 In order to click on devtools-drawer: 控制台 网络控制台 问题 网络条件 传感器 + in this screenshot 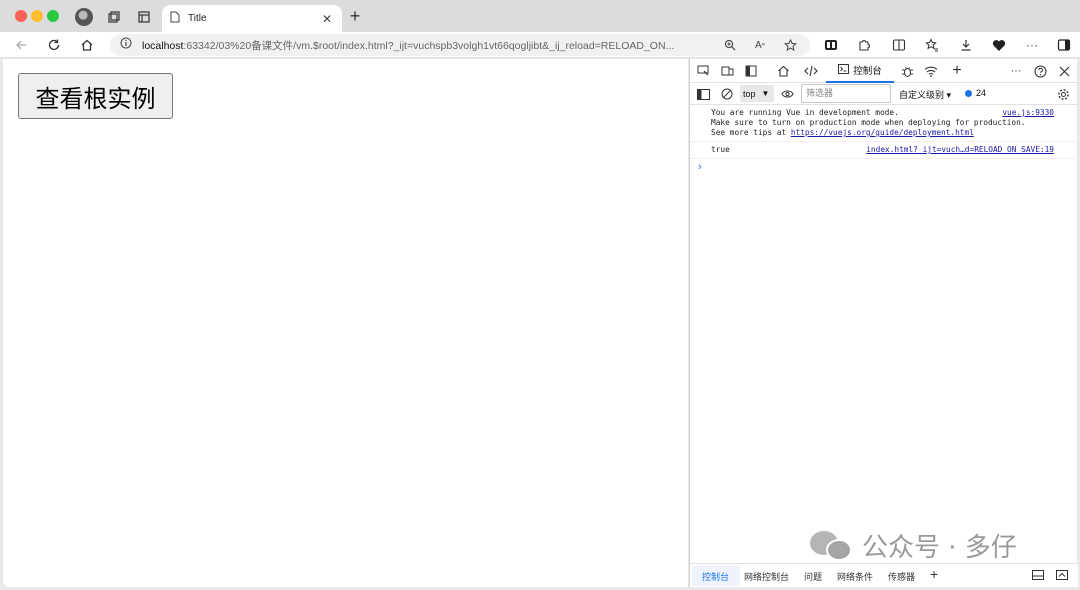, I will do `click(884, 575)`.